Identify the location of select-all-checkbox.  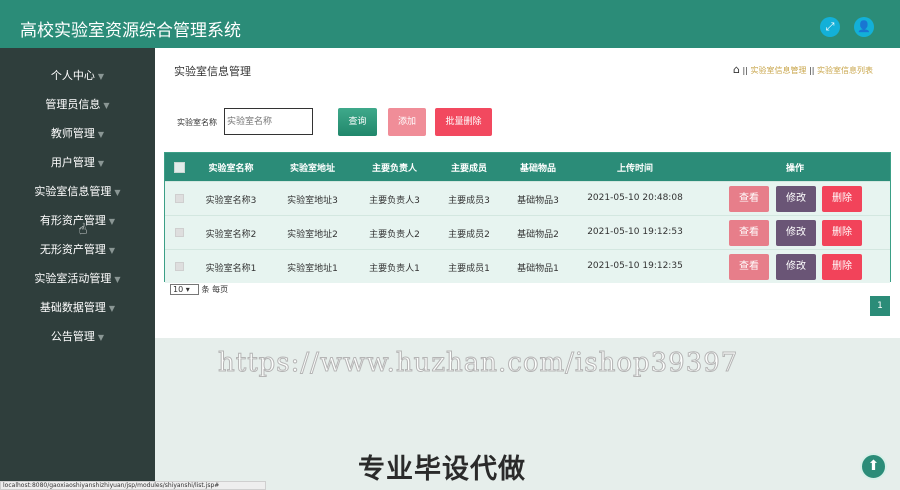
(179, 167).